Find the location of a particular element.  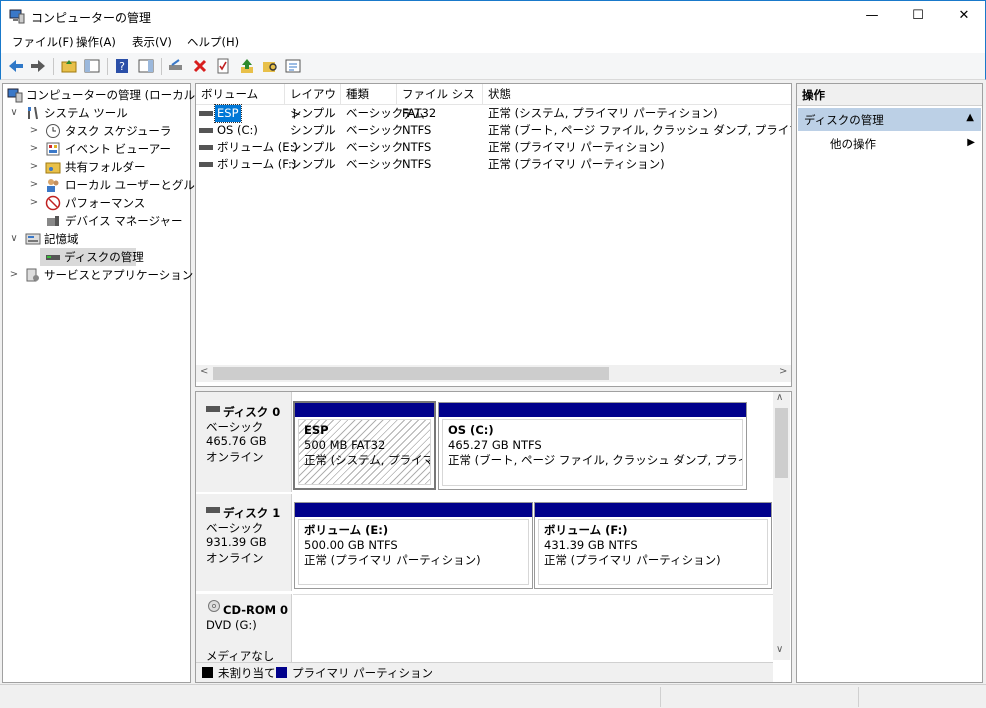

tree-item-disk-management: ディスクの管理 is located at coordinates (92, 257).